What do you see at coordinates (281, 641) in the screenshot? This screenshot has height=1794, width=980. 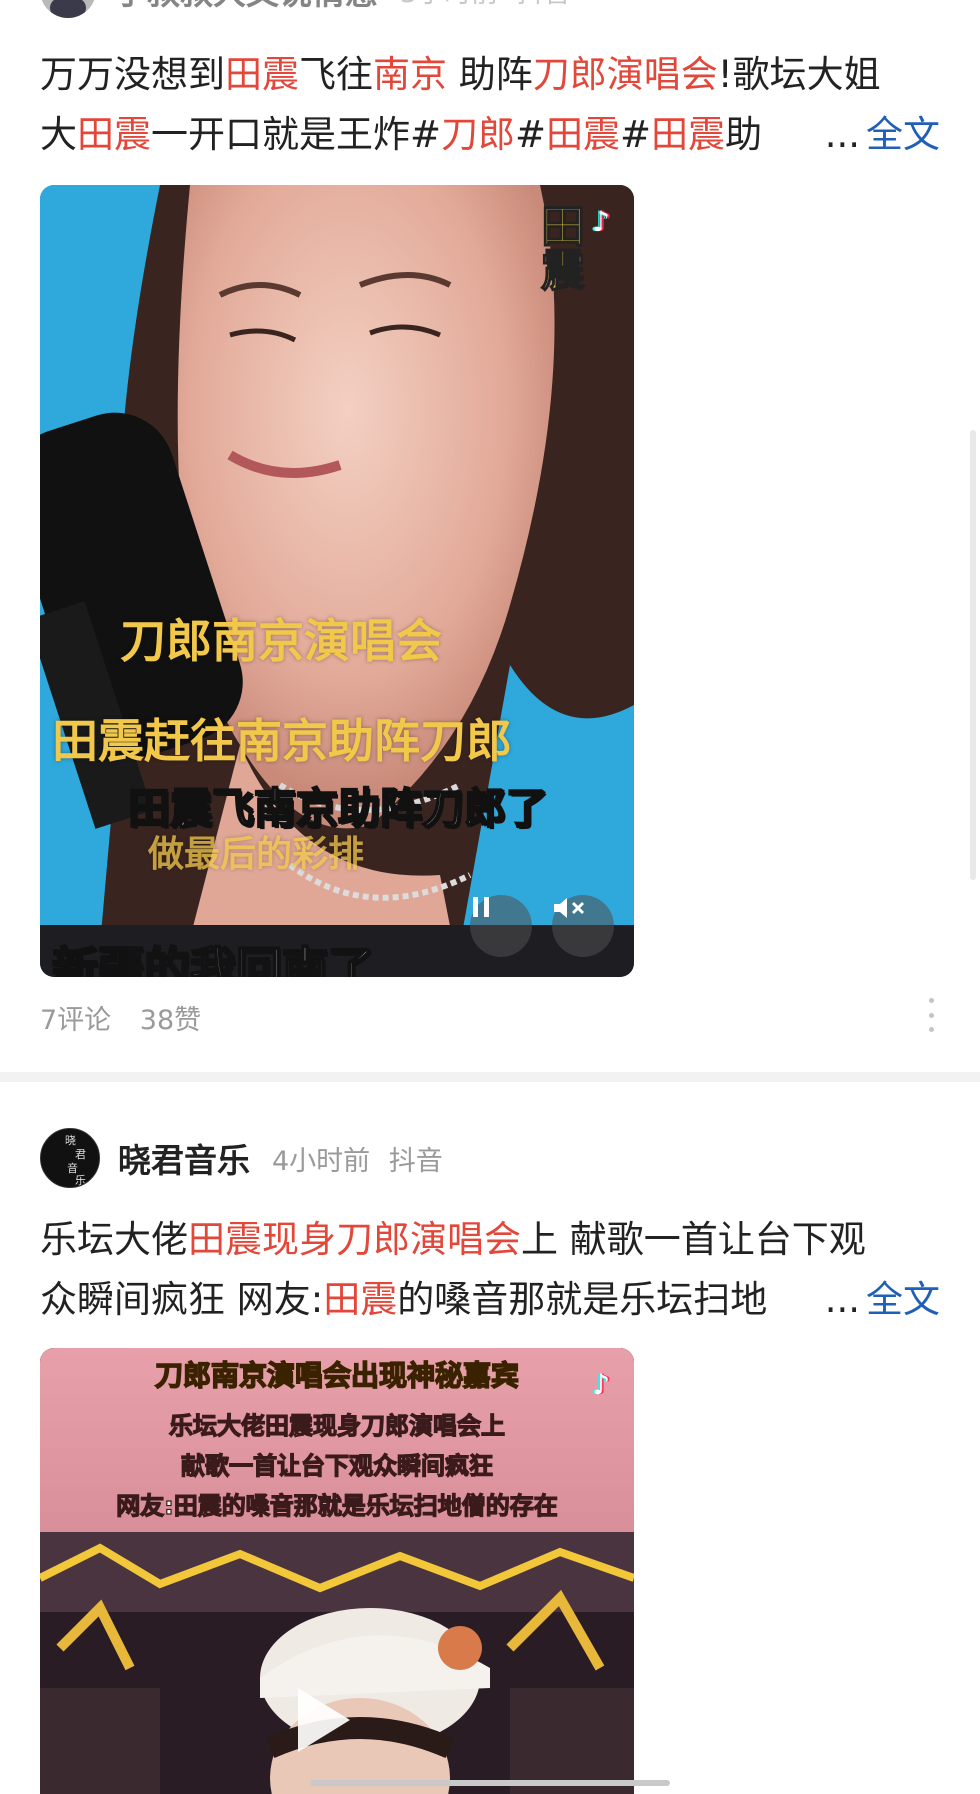 I see `video-caption: 刀郎南京演唱会` at bounding box center [281, 641].